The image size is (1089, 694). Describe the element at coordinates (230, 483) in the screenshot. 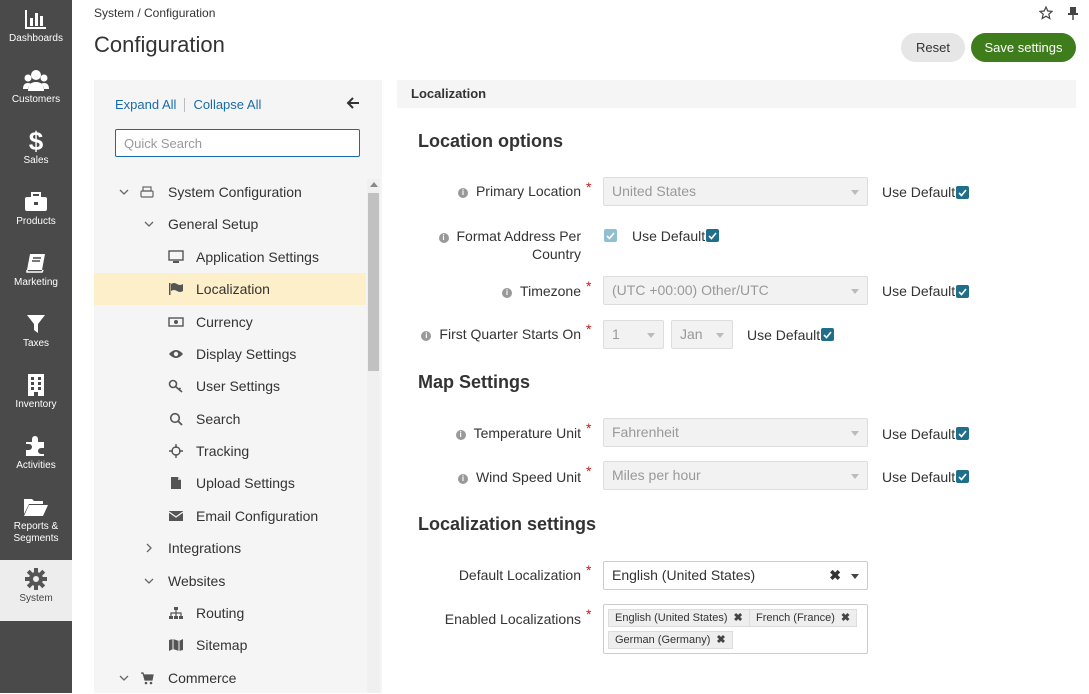

I see `tree-item-upload-settings: Upload Settings` at that location.